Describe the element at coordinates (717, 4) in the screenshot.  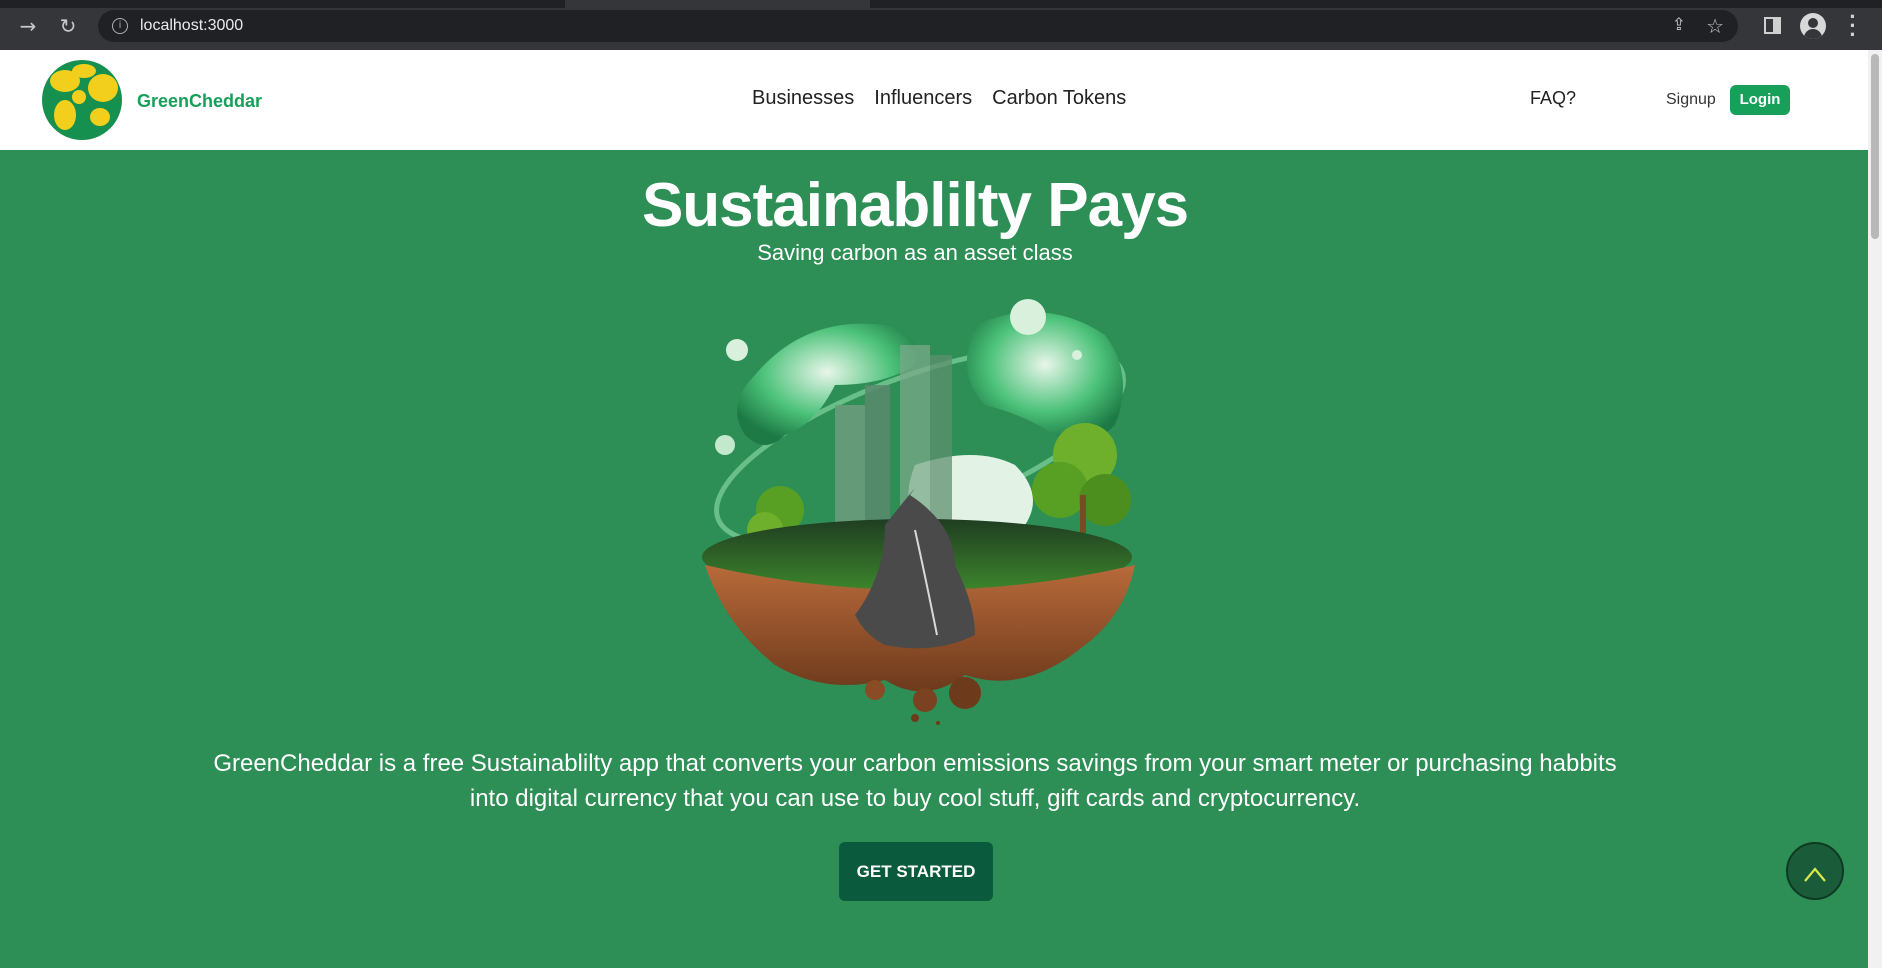
I see `active-tab` at that location.